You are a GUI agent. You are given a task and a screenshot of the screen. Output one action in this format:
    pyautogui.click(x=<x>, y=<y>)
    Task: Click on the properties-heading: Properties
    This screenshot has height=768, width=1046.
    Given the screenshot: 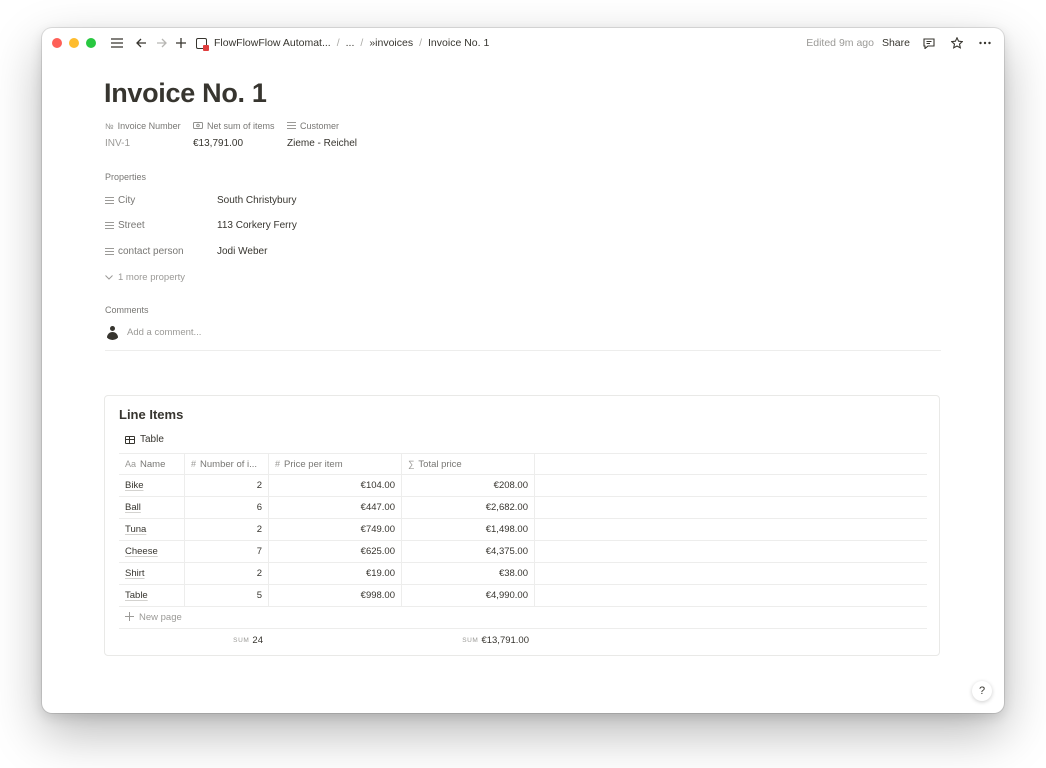 What is the action you would take?
    pyautogui.click(x=126, y=177)
    